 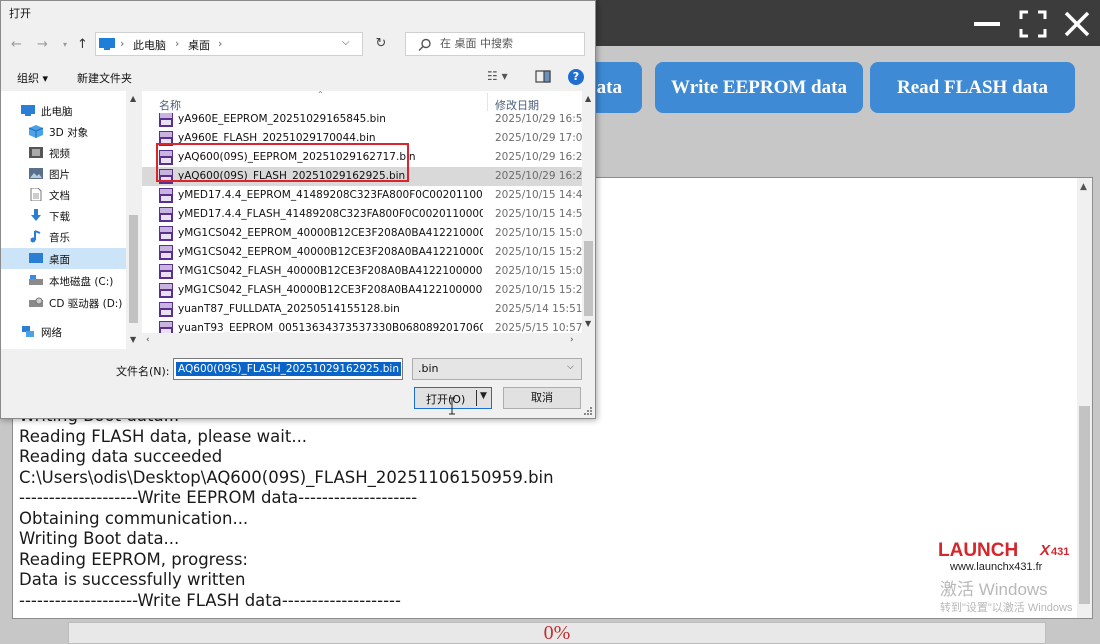 I want to click on nav-item-network: 网络, so click(x=63, y=331).